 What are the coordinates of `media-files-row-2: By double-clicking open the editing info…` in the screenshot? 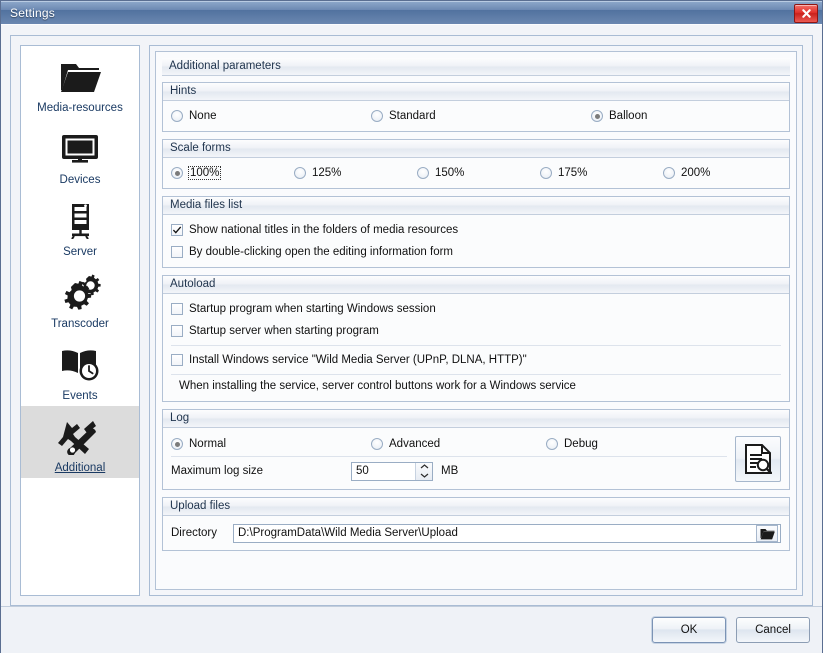 It's located at (476, 252).